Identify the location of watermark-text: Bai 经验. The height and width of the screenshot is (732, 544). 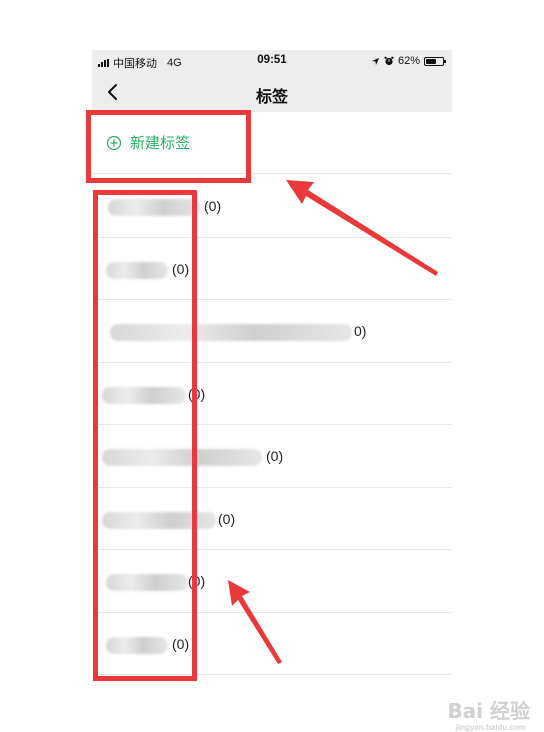
(488, 711).